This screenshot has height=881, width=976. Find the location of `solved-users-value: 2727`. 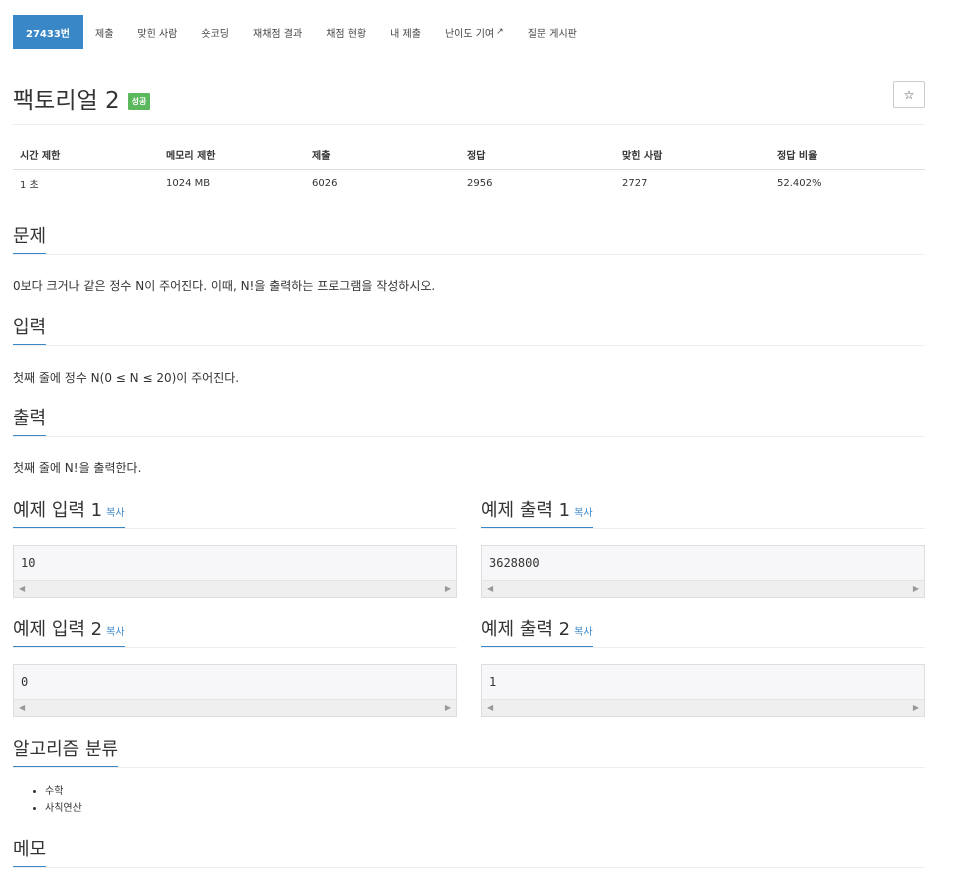

solved-users-value: 2727 is located at coordinates (635, 184).